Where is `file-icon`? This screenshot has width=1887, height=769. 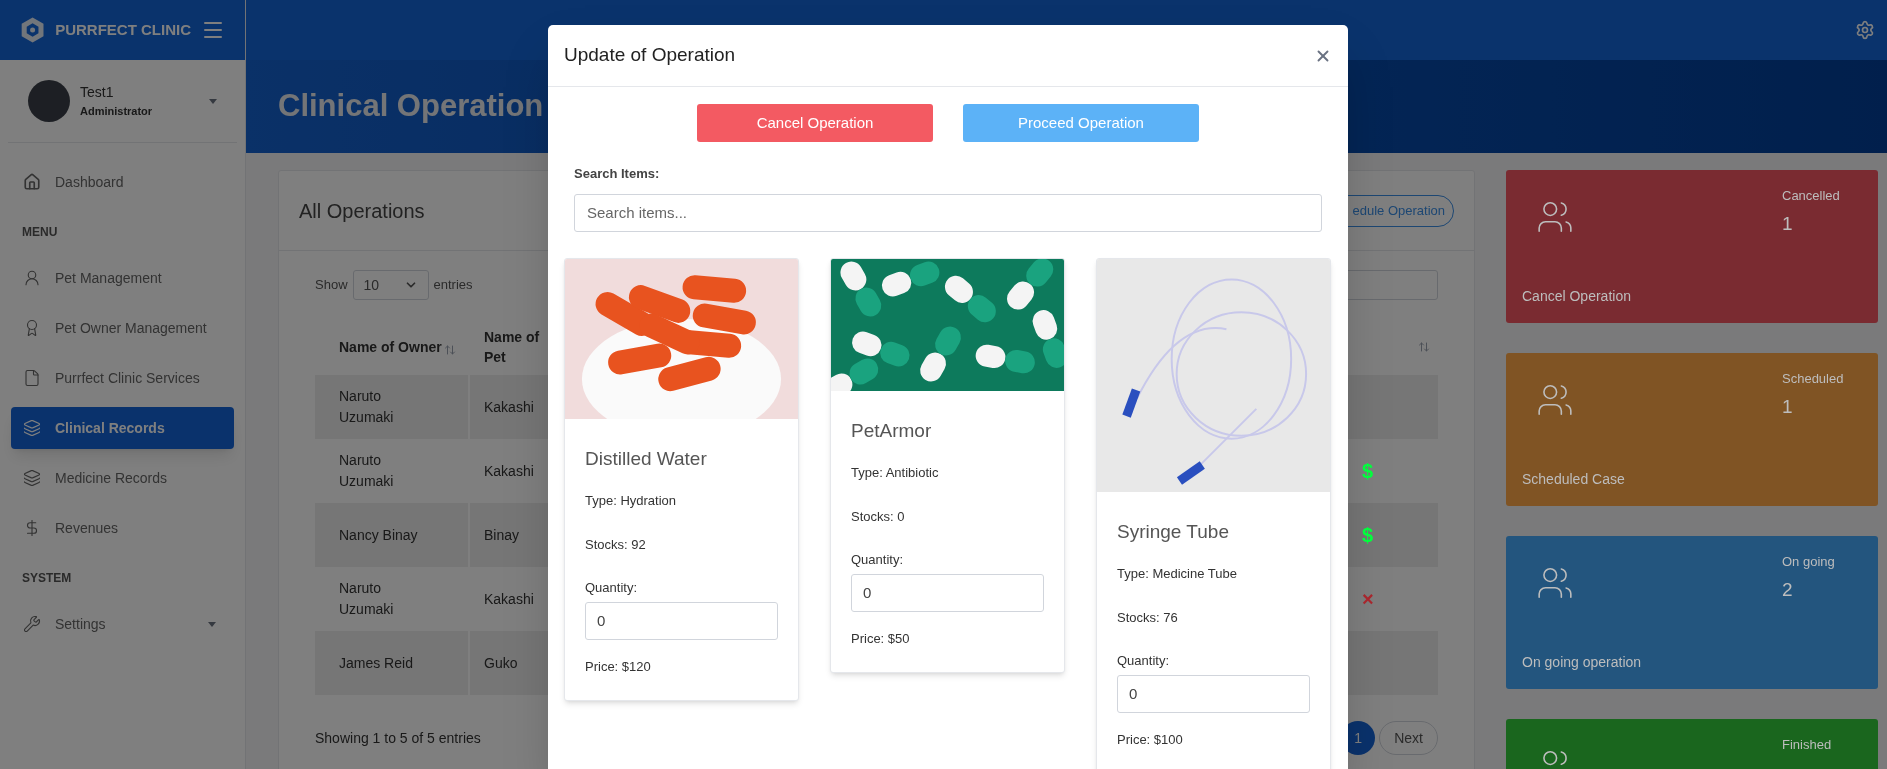
file-icon is located at coordinates (32, 378).